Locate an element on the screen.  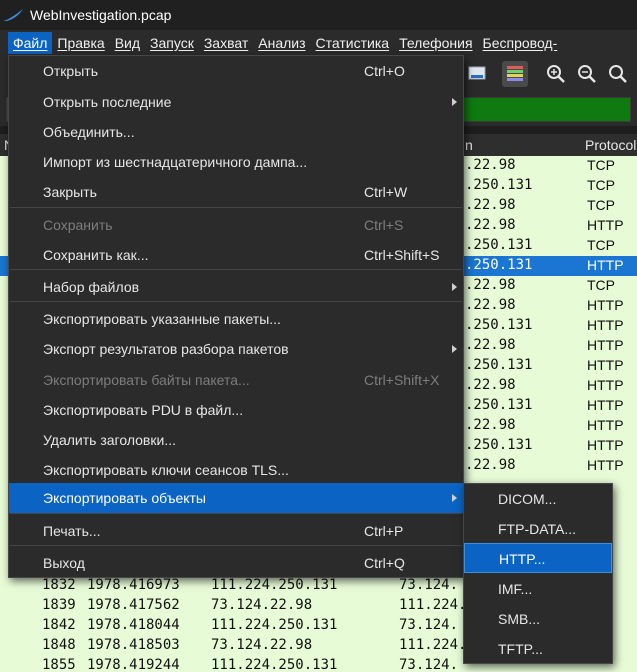
file-menu-open: Открыть Ctrl+O is located at coordinates (236, 71).